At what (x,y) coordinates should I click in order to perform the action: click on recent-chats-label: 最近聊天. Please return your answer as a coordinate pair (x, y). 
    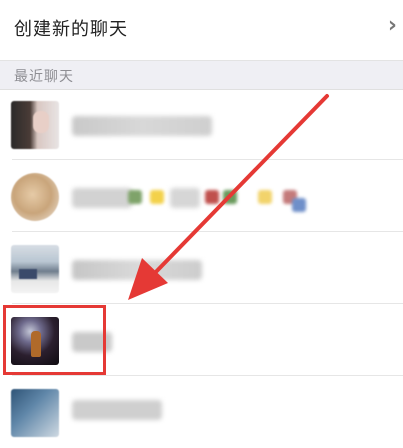
    Looking at the image, I should click on (44, 77).